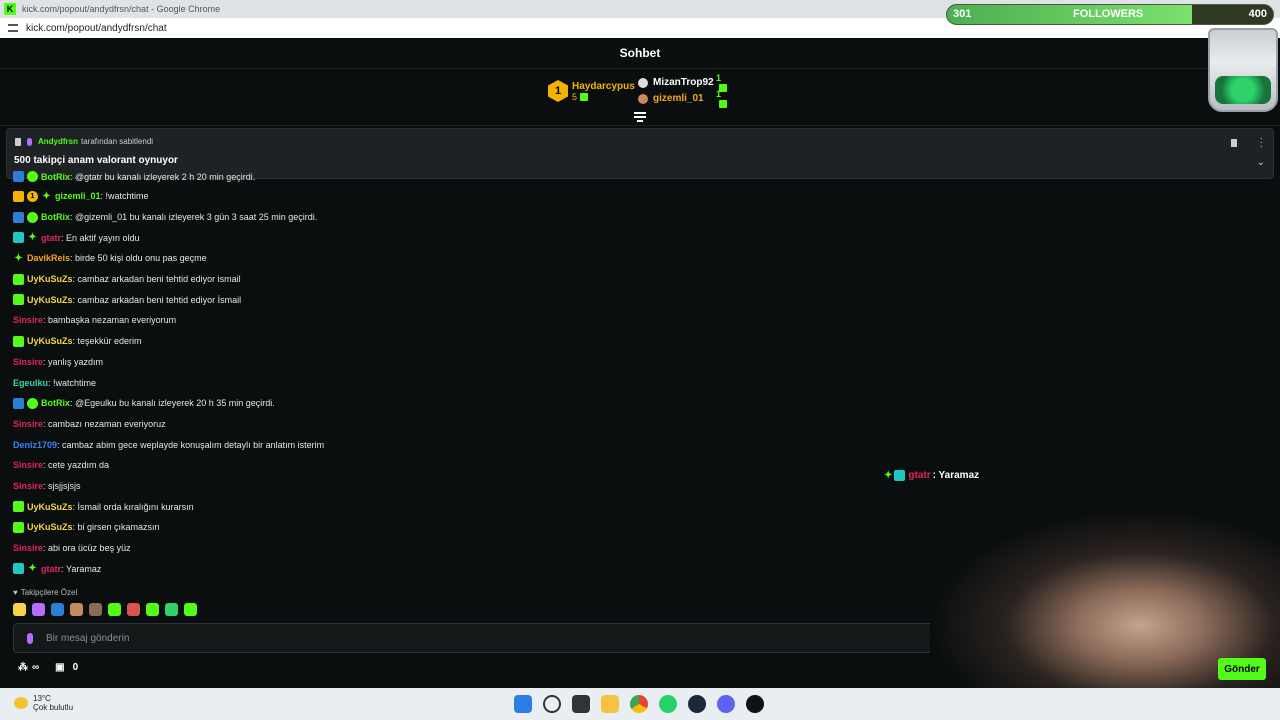  I want to click on sub-badge-icon, so click(18, 238).